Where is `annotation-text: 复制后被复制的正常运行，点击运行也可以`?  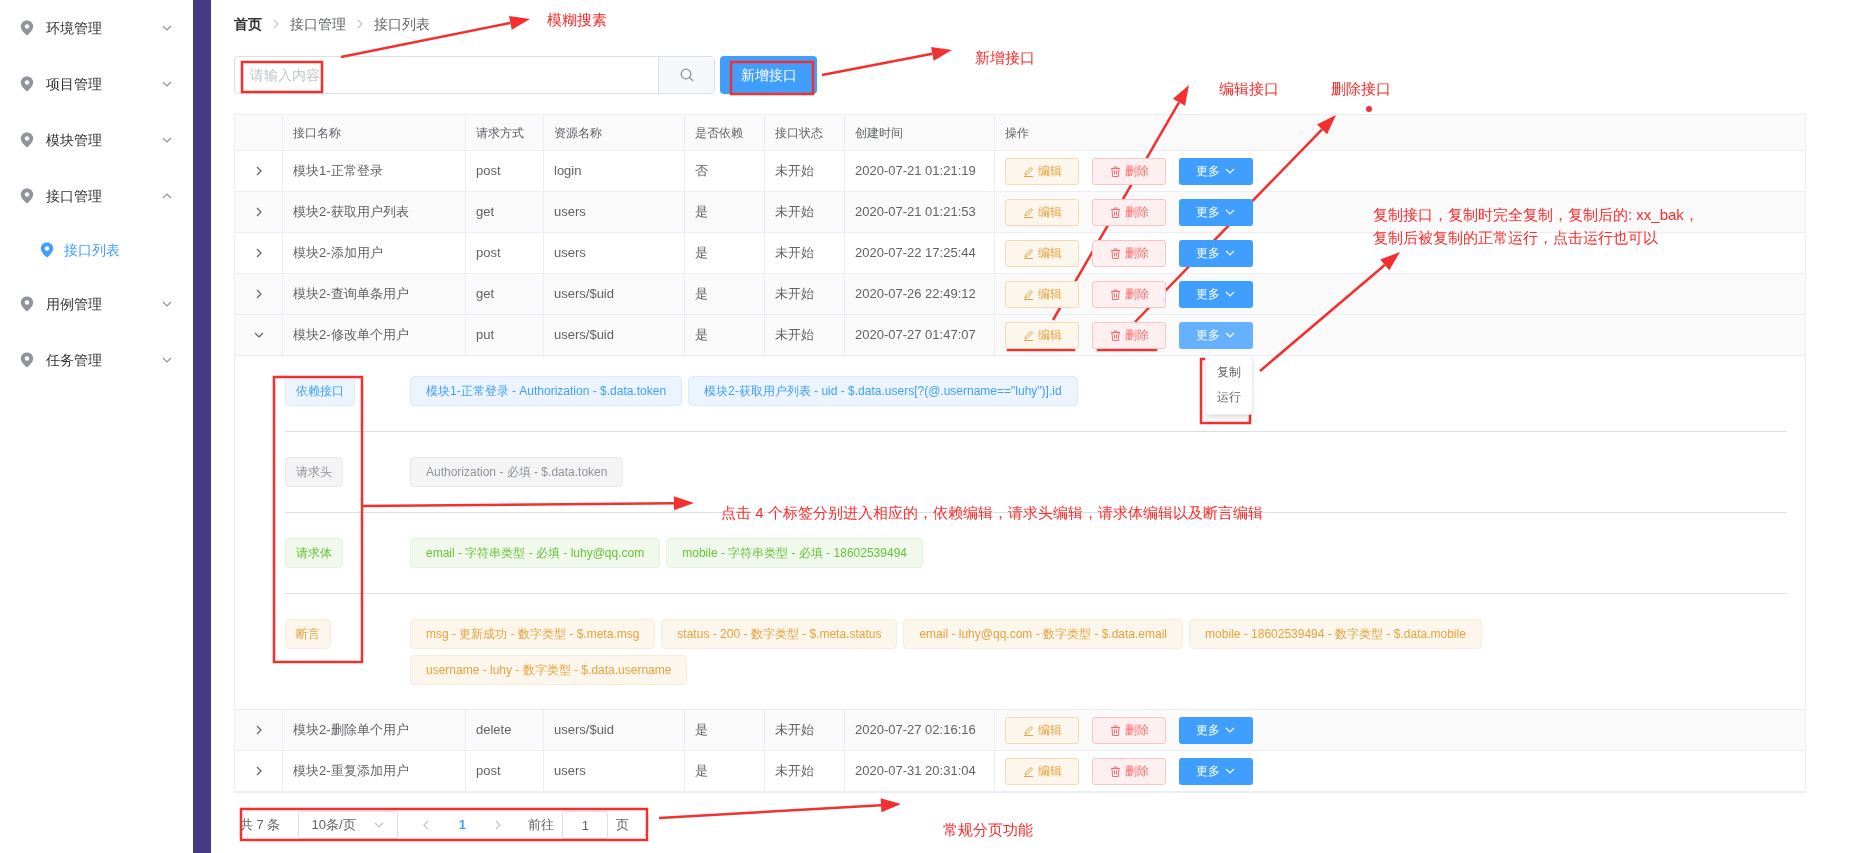 annotation-text: 复制后被复制的正常运行，点击运行也可以 is located at coordinates (1515, 238).